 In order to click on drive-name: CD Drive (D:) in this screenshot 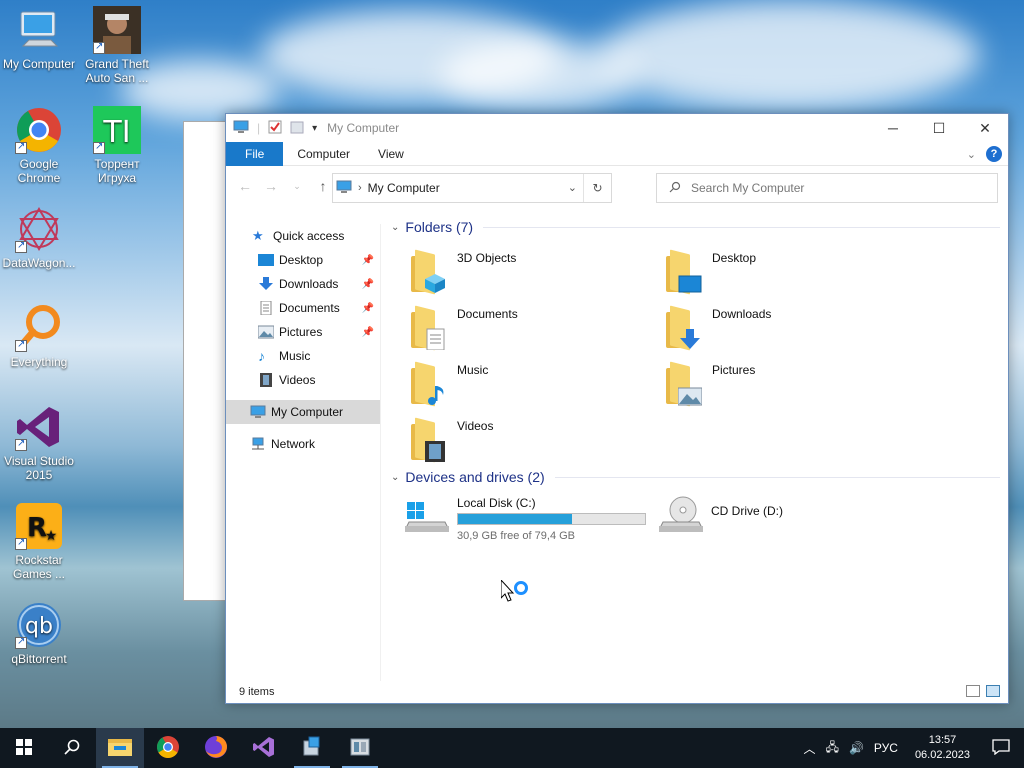, I will do `click(747, 511)`.